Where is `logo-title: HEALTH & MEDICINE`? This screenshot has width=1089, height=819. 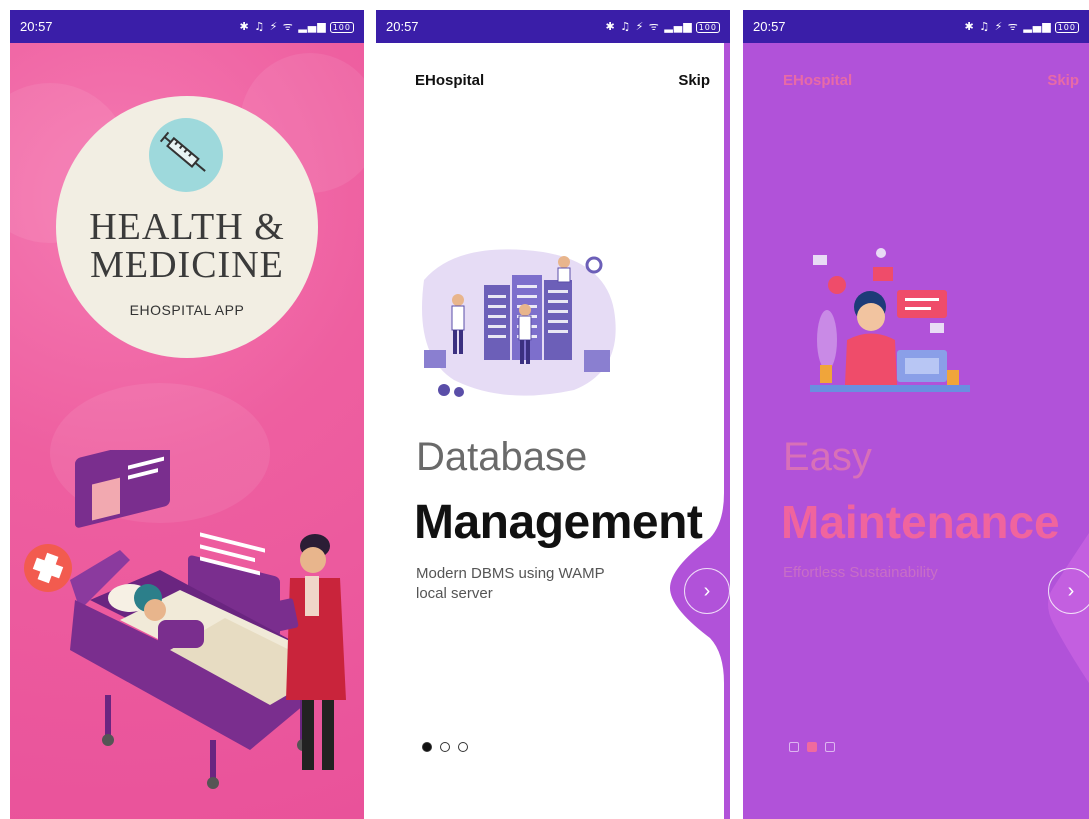 logo-title: HEALTH & MEDICINE is located at coordinates (187, 246).